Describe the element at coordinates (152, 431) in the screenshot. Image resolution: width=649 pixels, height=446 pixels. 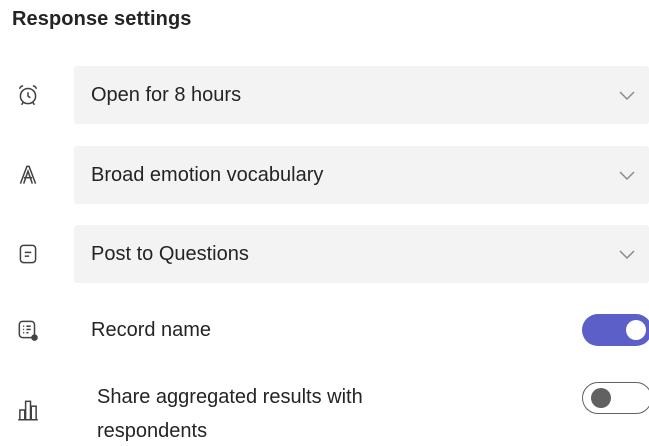
I see `share-results-label-line2: respondents` at that location.